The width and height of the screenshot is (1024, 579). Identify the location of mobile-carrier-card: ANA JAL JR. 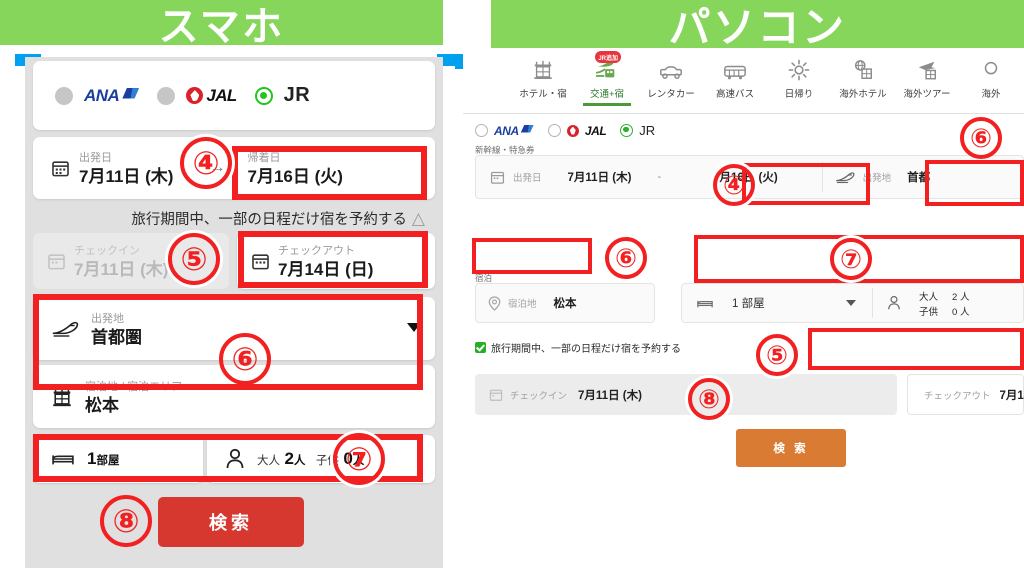
(234, 95).